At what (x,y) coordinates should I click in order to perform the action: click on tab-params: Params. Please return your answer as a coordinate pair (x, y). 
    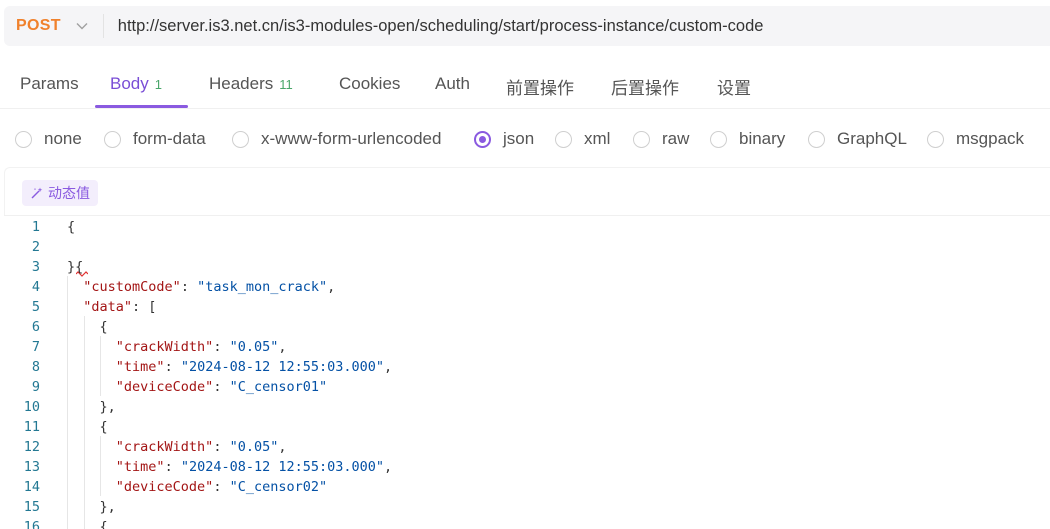
    Looking at the image, I should click on (49, 84).